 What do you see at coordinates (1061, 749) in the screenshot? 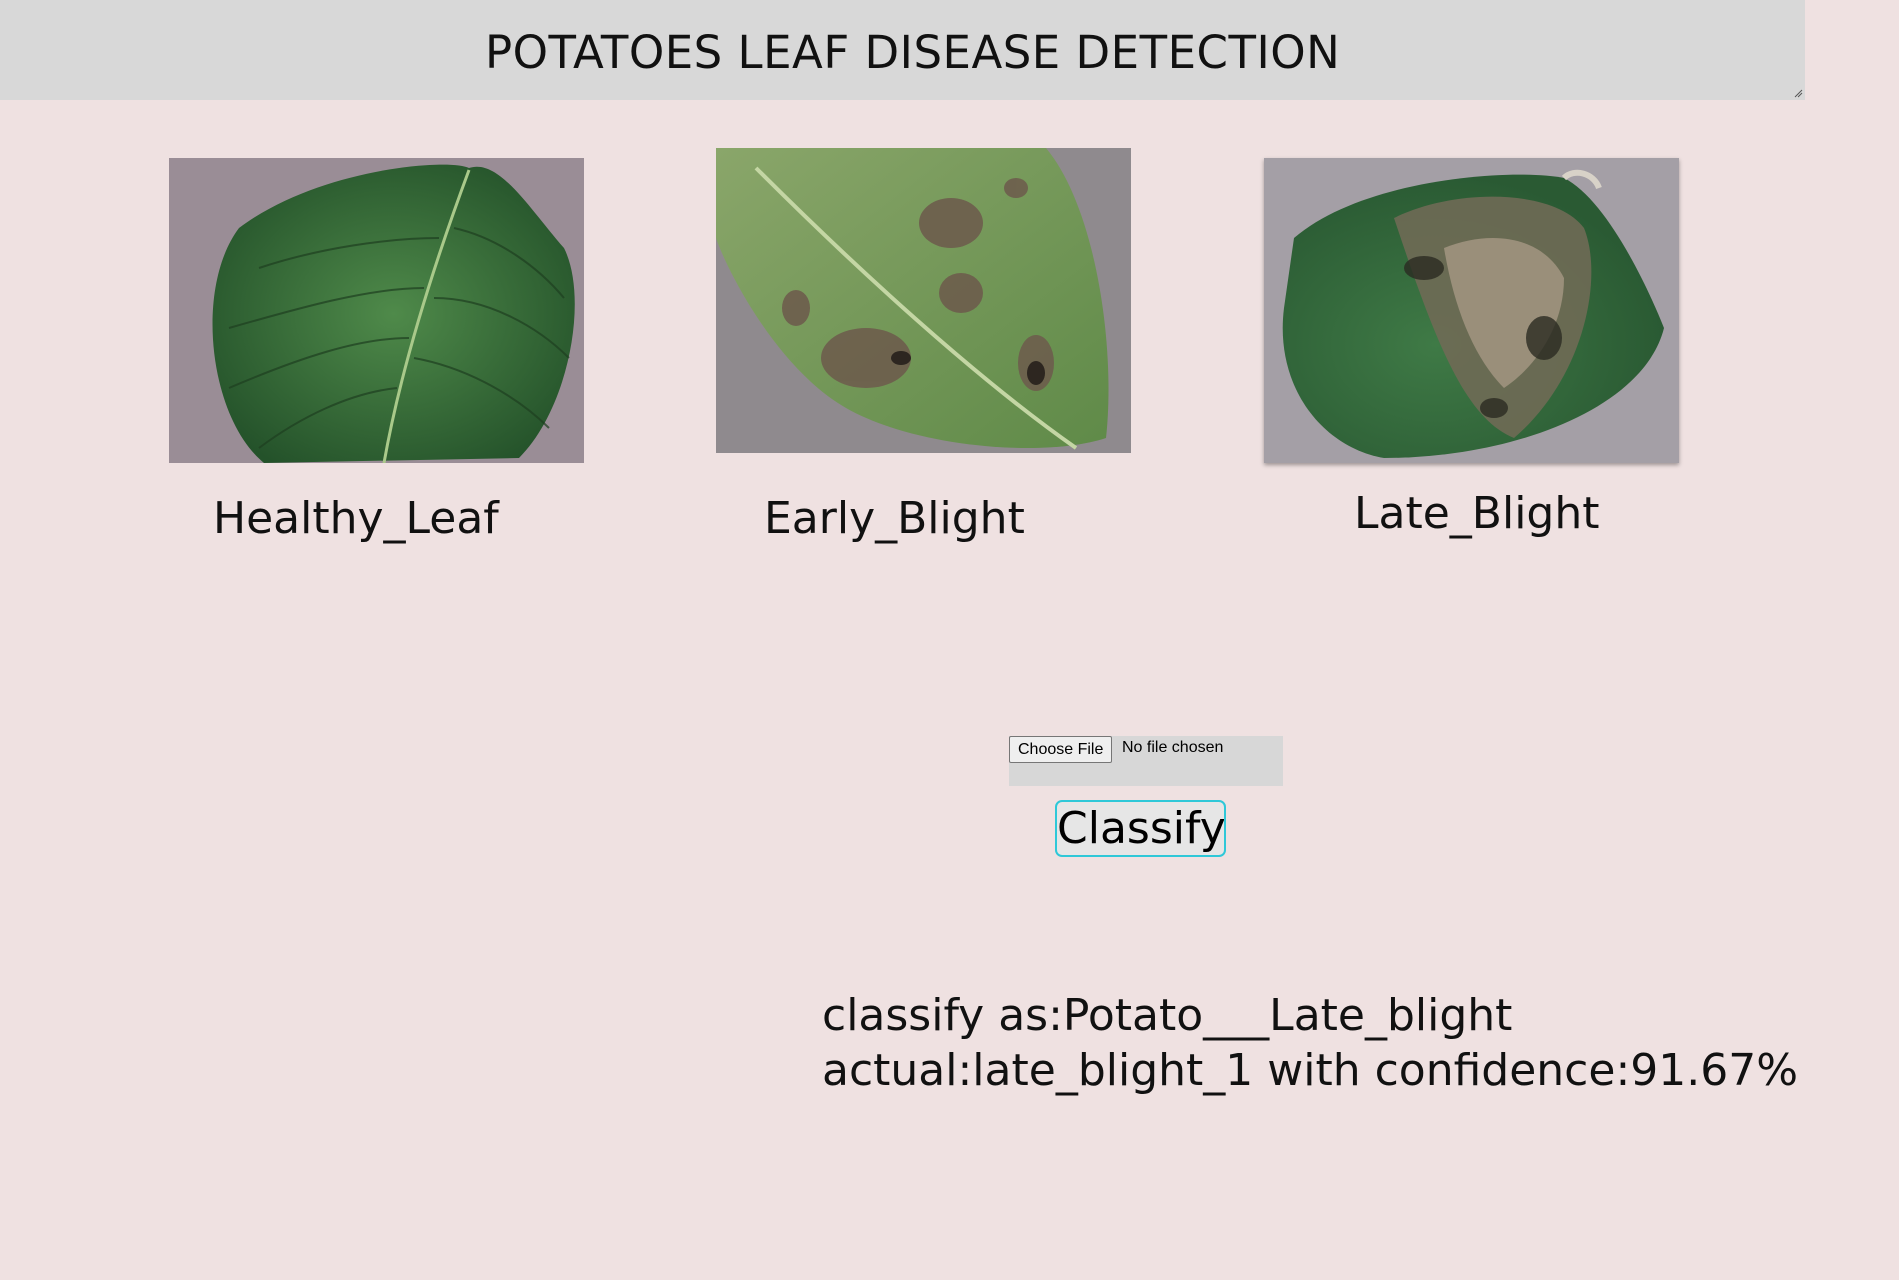
I see `choose-file-button: Choose File` at bounding box center [1061, 749].